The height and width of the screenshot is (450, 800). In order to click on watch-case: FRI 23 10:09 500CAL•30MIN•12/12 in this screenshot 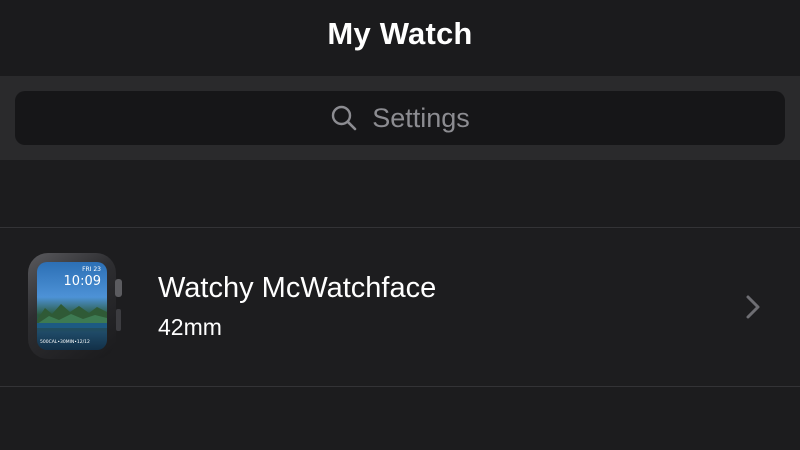, I will do `click(72, 306)`.